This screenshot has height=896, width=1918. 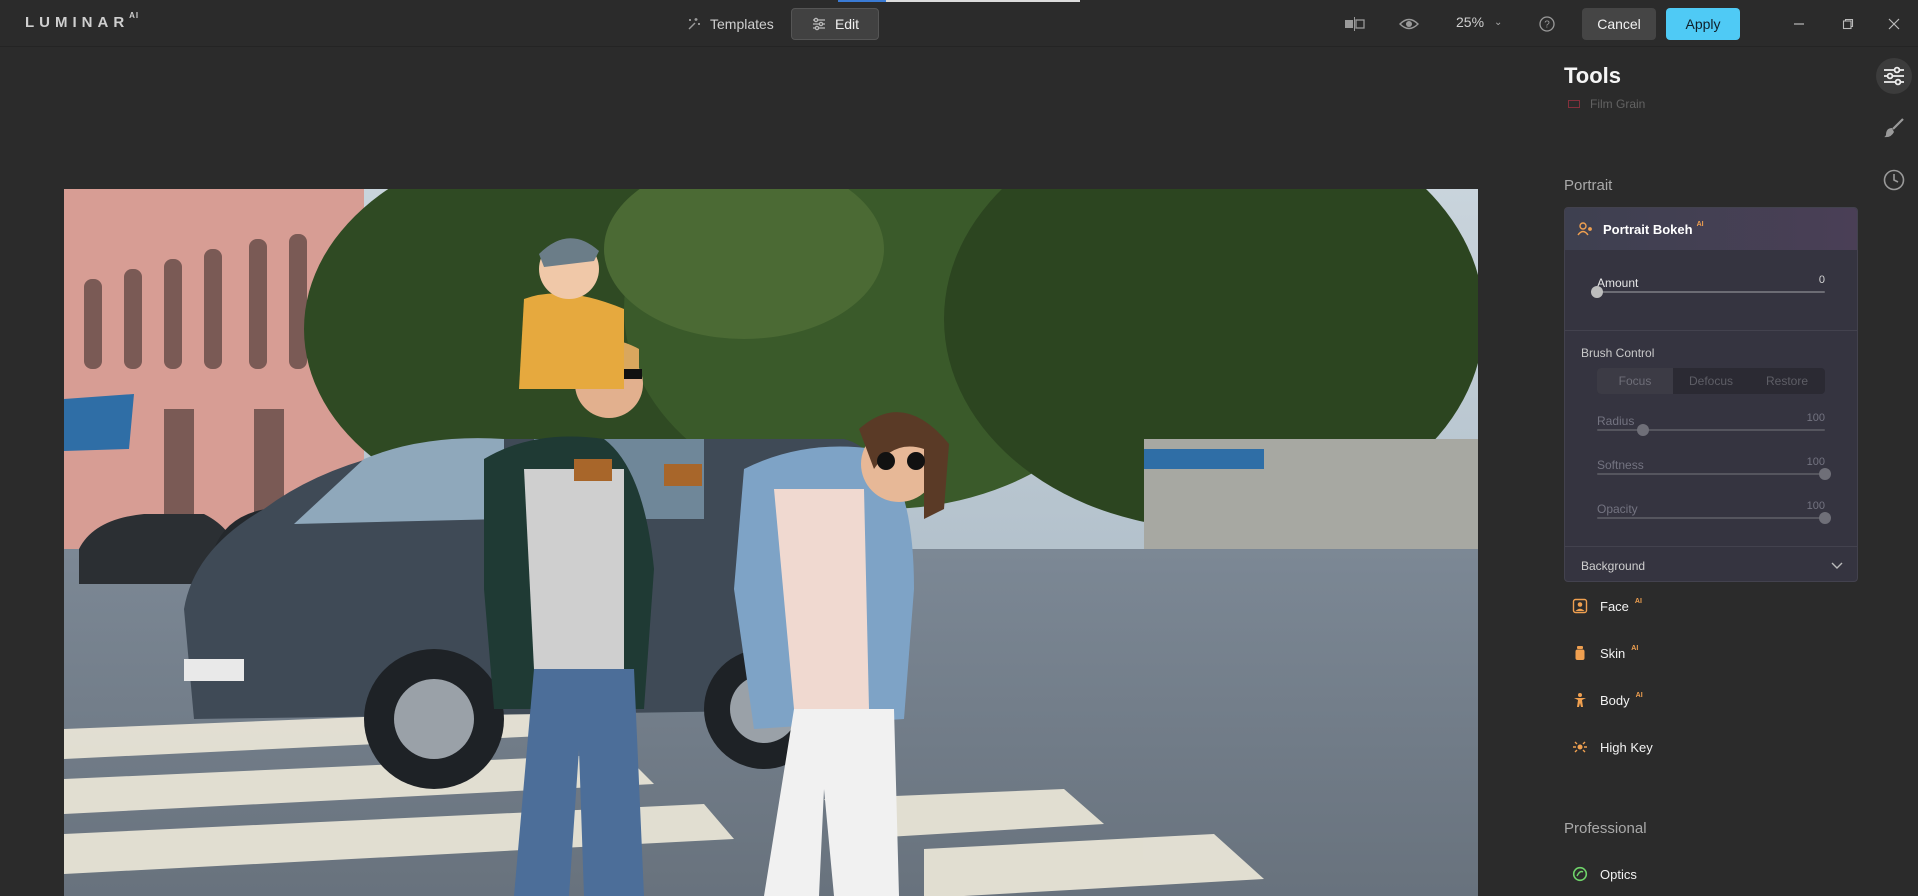 What do you see at coordinates (1711, 292) in the screenshot?
I see `amount-track` at bounding box center [1711, 292].